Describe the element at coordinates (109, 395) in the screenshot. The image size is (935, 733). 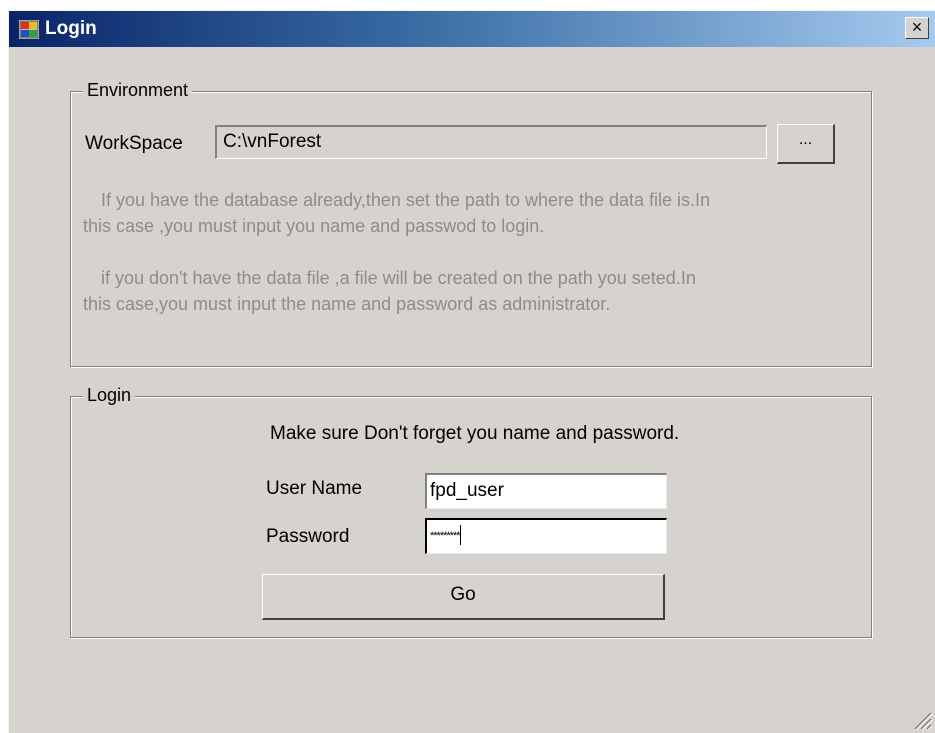
I see `login-legend: Login` at that location.